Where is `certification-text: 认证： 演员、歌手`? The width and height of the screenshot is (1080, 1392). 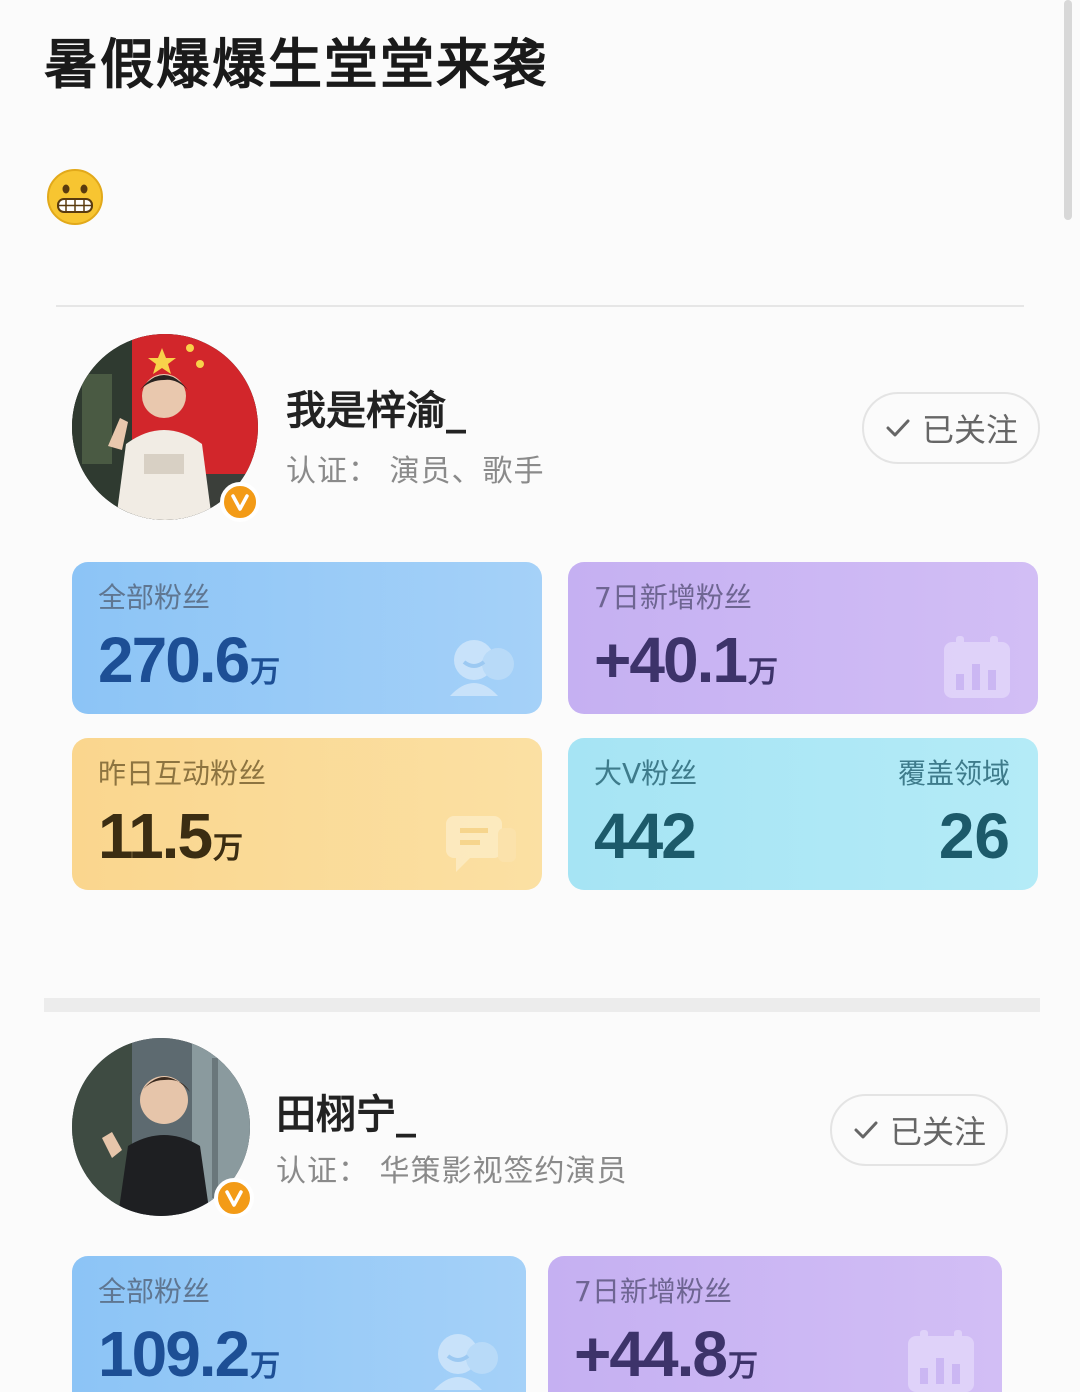 certification-text: 认证： 演员、歌手 is located at coordinates (415, 471).